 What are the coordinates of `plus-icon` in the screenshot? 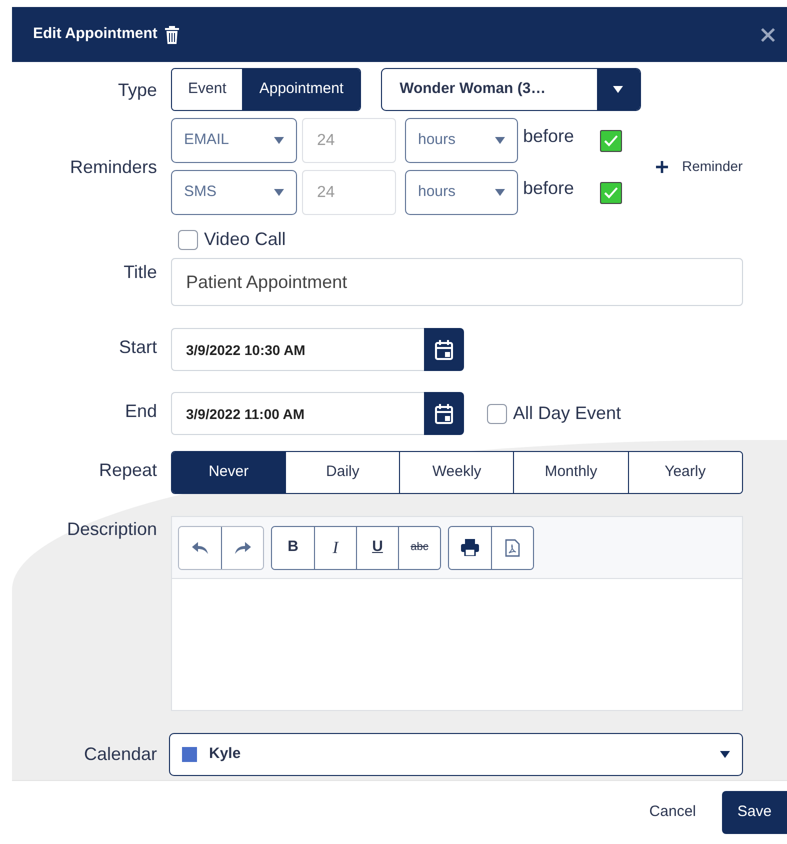 It's located at (662, 166).